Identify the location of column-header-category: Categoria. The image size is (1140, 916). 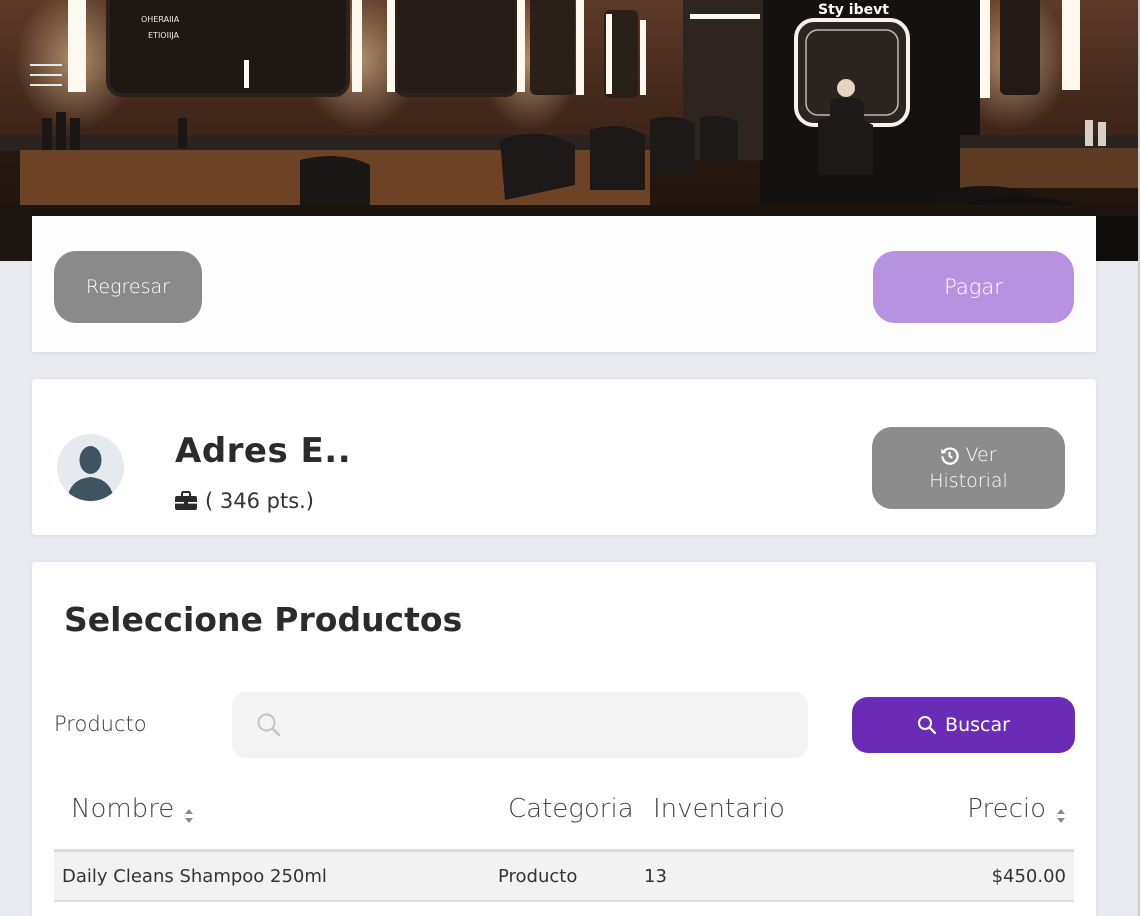
(571, 809).